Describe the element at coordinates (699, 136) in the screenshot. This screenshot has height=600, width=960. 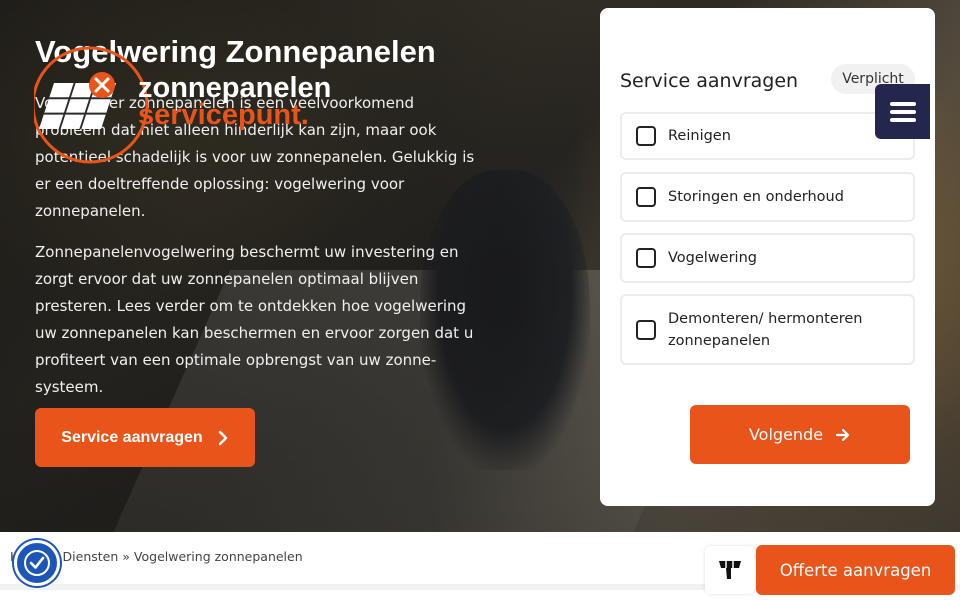
I see `option-label: Reinigen` at that location.